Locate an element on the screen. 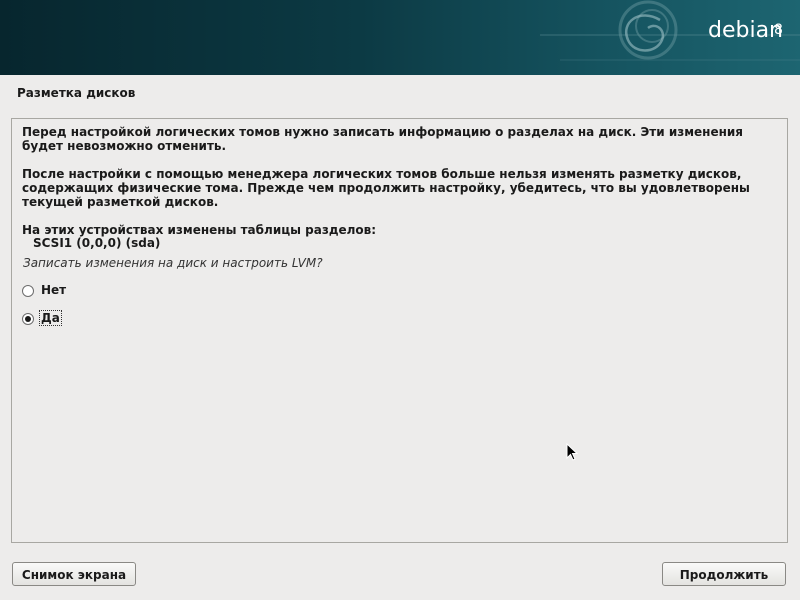 The image size is (800, 600). banner-decoration is located at coordinates (670, 30).